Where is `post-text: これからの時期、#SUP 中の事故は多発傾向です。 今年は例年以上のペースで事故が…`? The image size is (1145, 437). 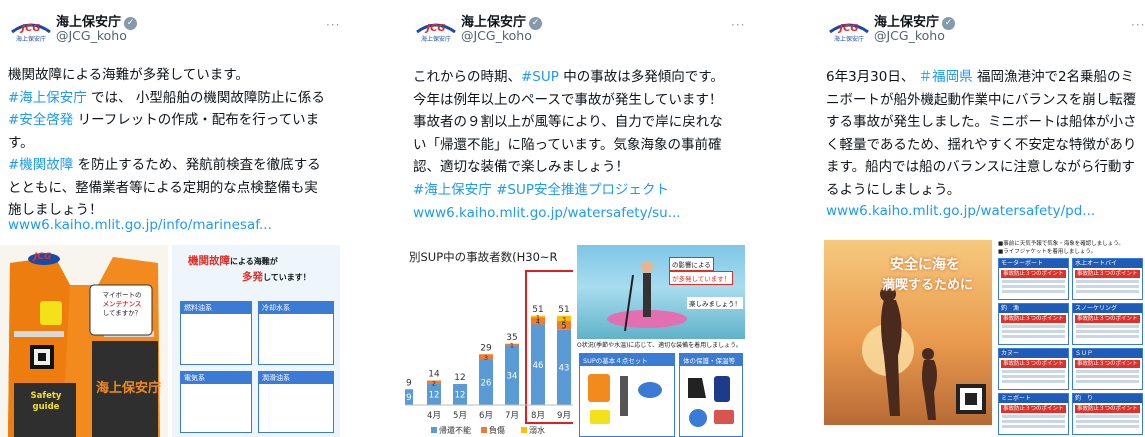
post-text: これからの時期、#SUP 中の事故は多発傾向です。 今年は例年以上のペースで事故が… is located at coordinates (568, 133).